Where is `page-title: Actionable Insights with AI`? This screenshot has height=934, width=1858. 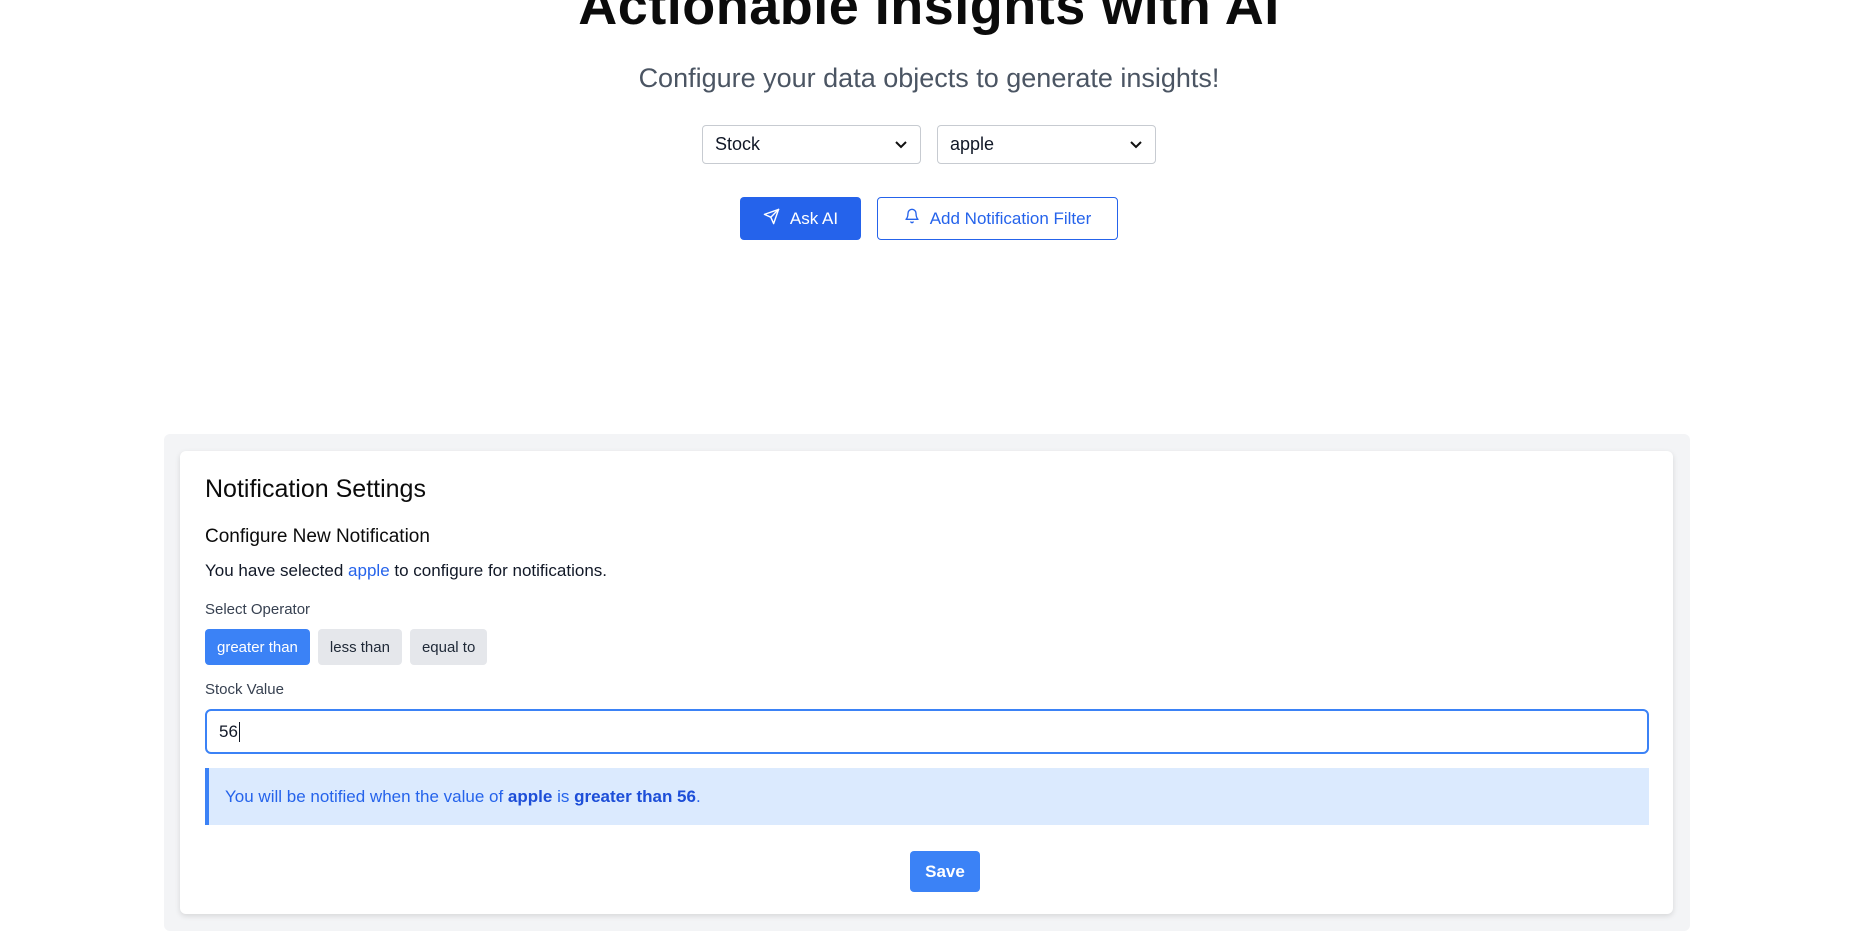
page-title: Actionable Insights with AI is located at coordinates (929, 18).